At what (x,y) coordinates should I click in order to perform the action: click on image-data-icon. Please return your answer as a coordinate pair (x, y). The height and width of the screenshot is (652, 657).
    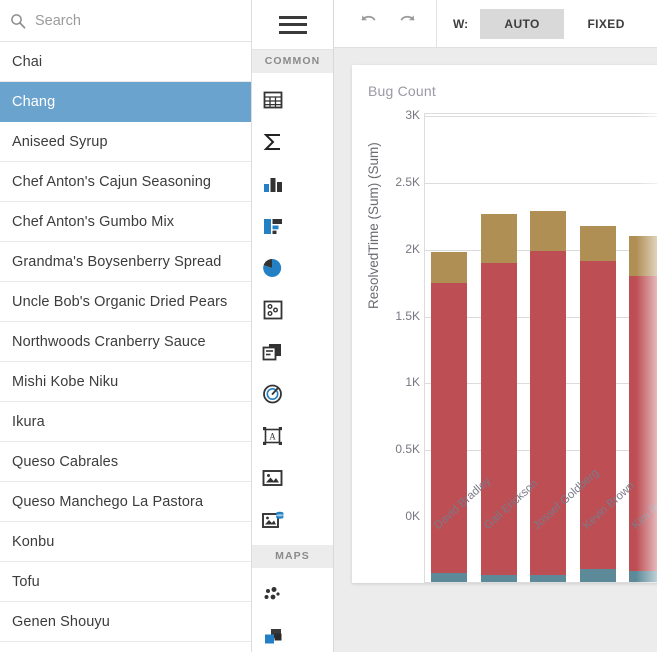
    Looking at the image, I should click on (273, 520).